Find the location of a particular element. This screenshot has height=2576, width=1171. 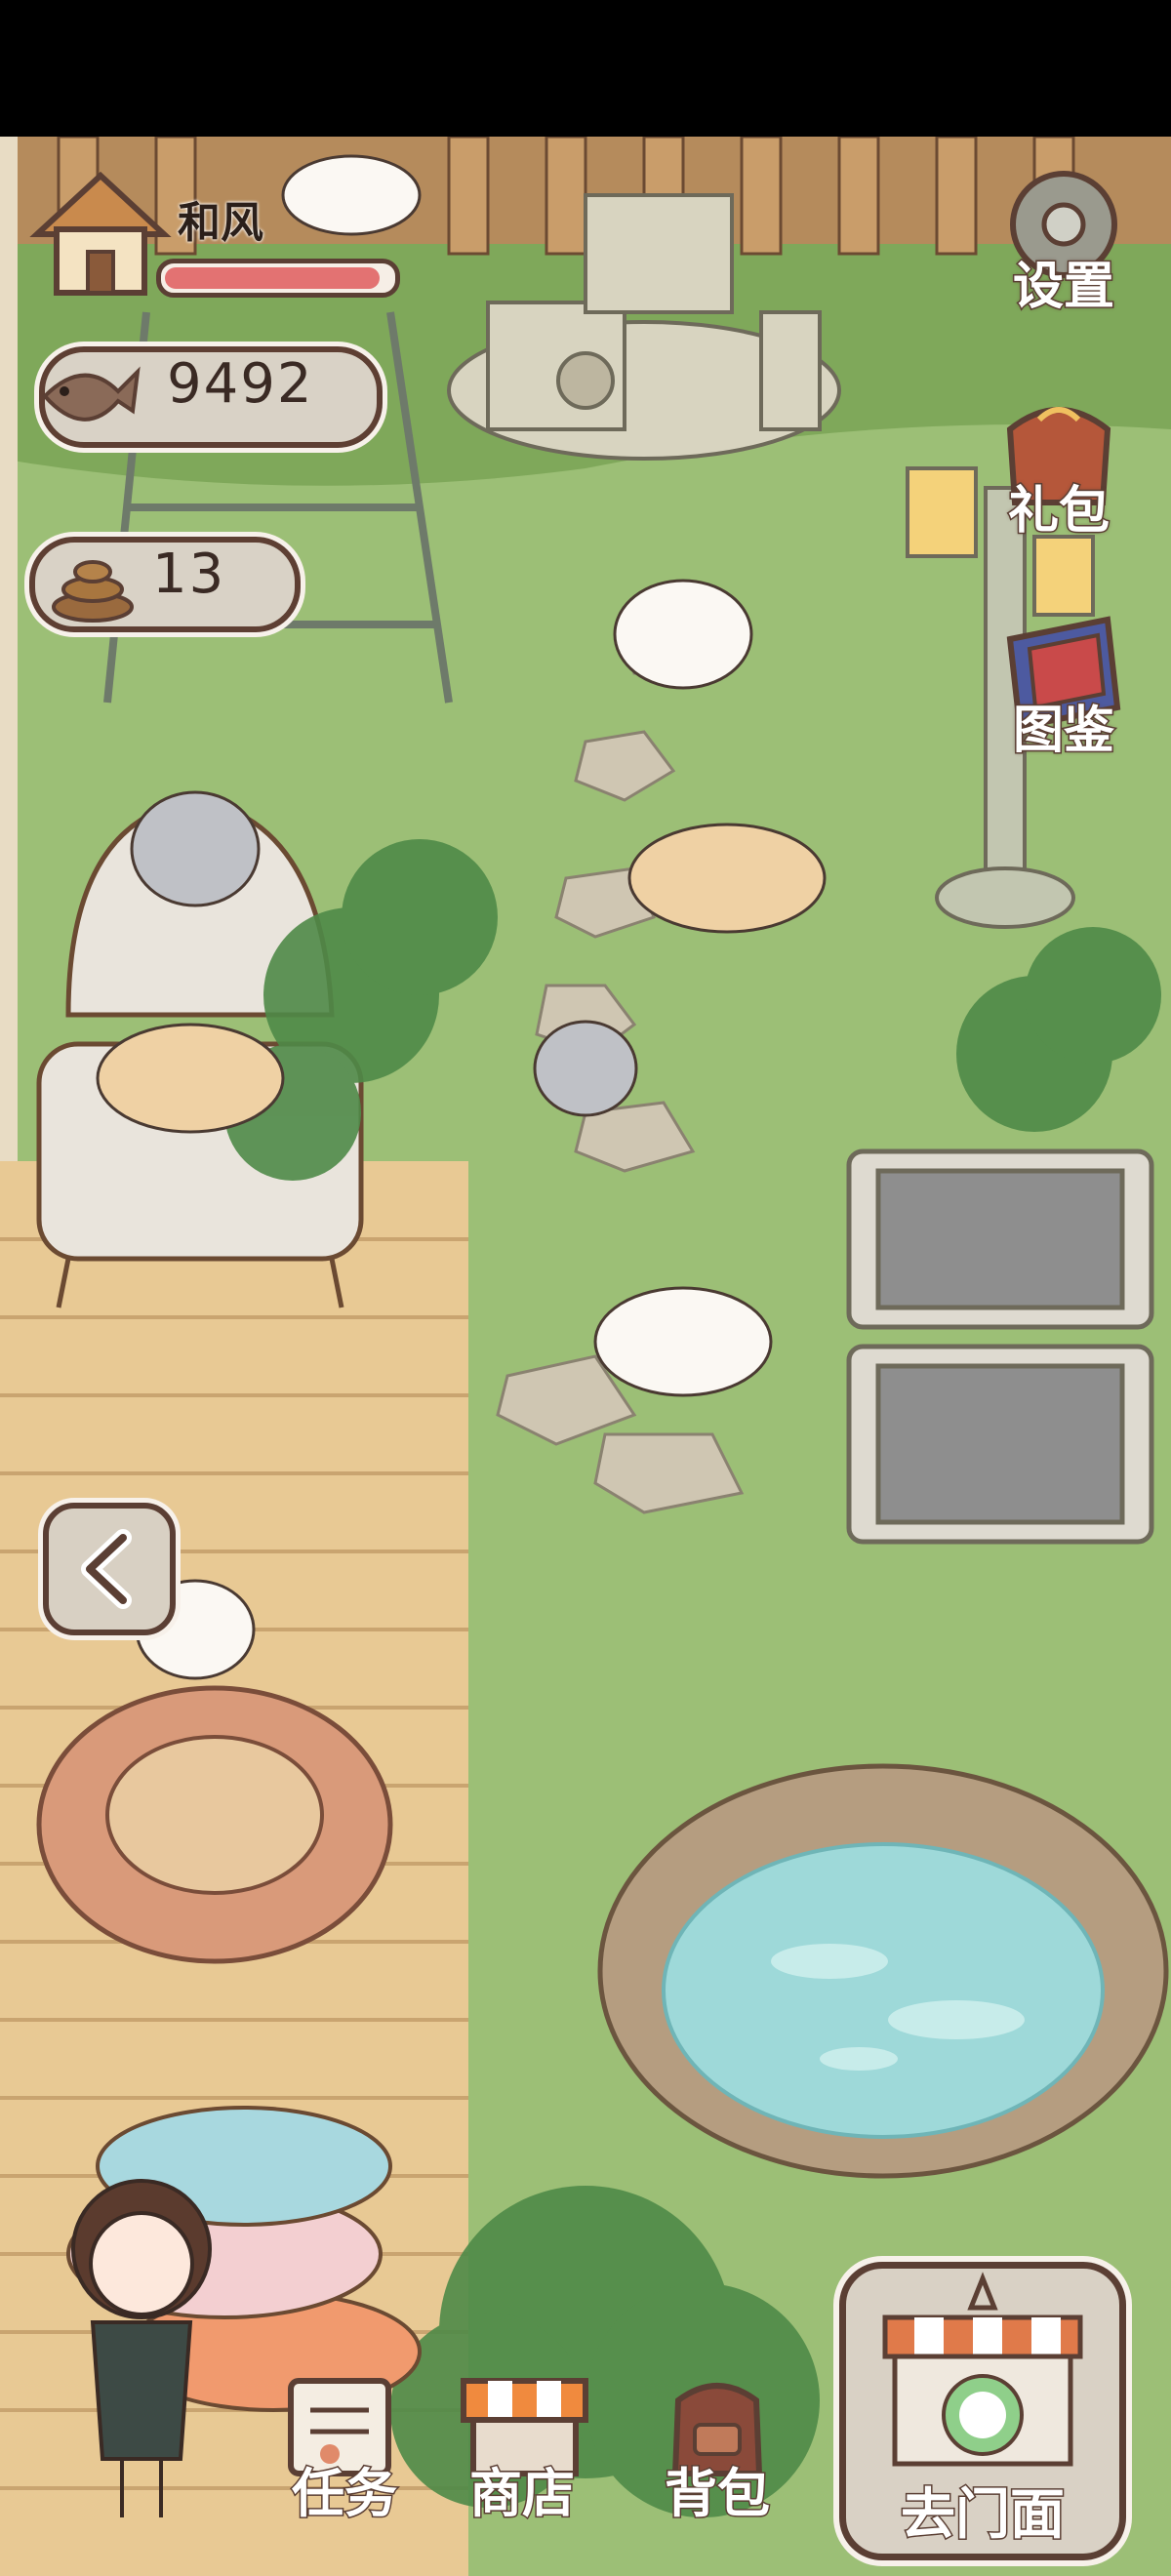

player-name: 和风 is located at coordinates (220, 223).